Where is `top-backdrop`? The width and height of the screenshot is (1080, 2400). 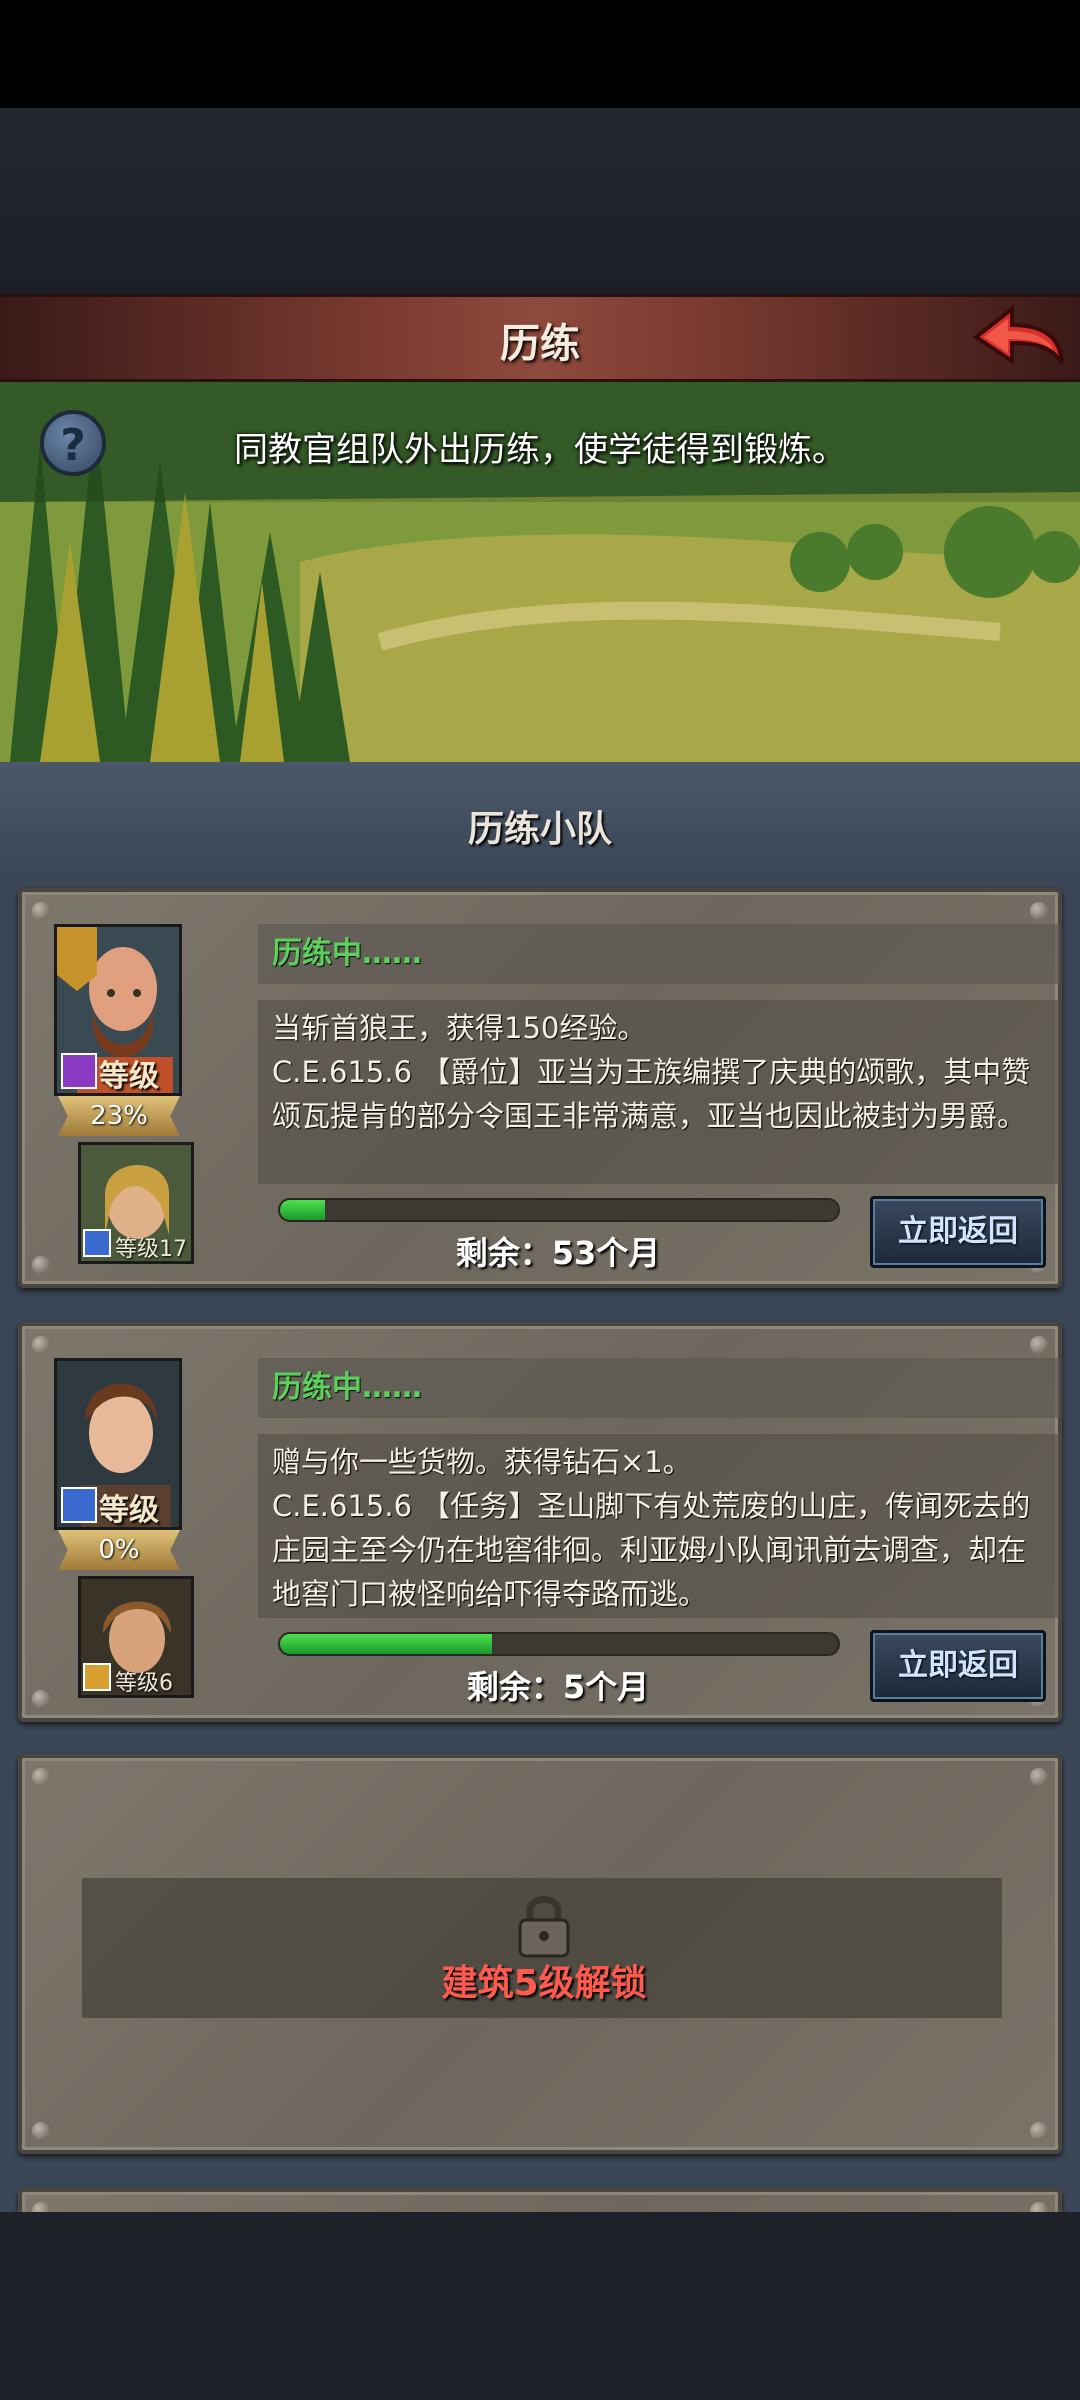
top-backdrop is located at coordinates (540, 201).